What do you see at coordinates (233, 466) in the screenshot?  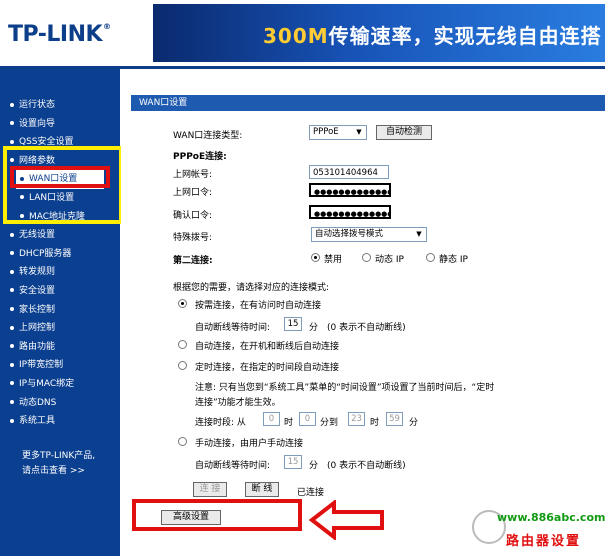 I see `manual-wait-label: 自动断线等待时间:` at bounding box center [233, 466].